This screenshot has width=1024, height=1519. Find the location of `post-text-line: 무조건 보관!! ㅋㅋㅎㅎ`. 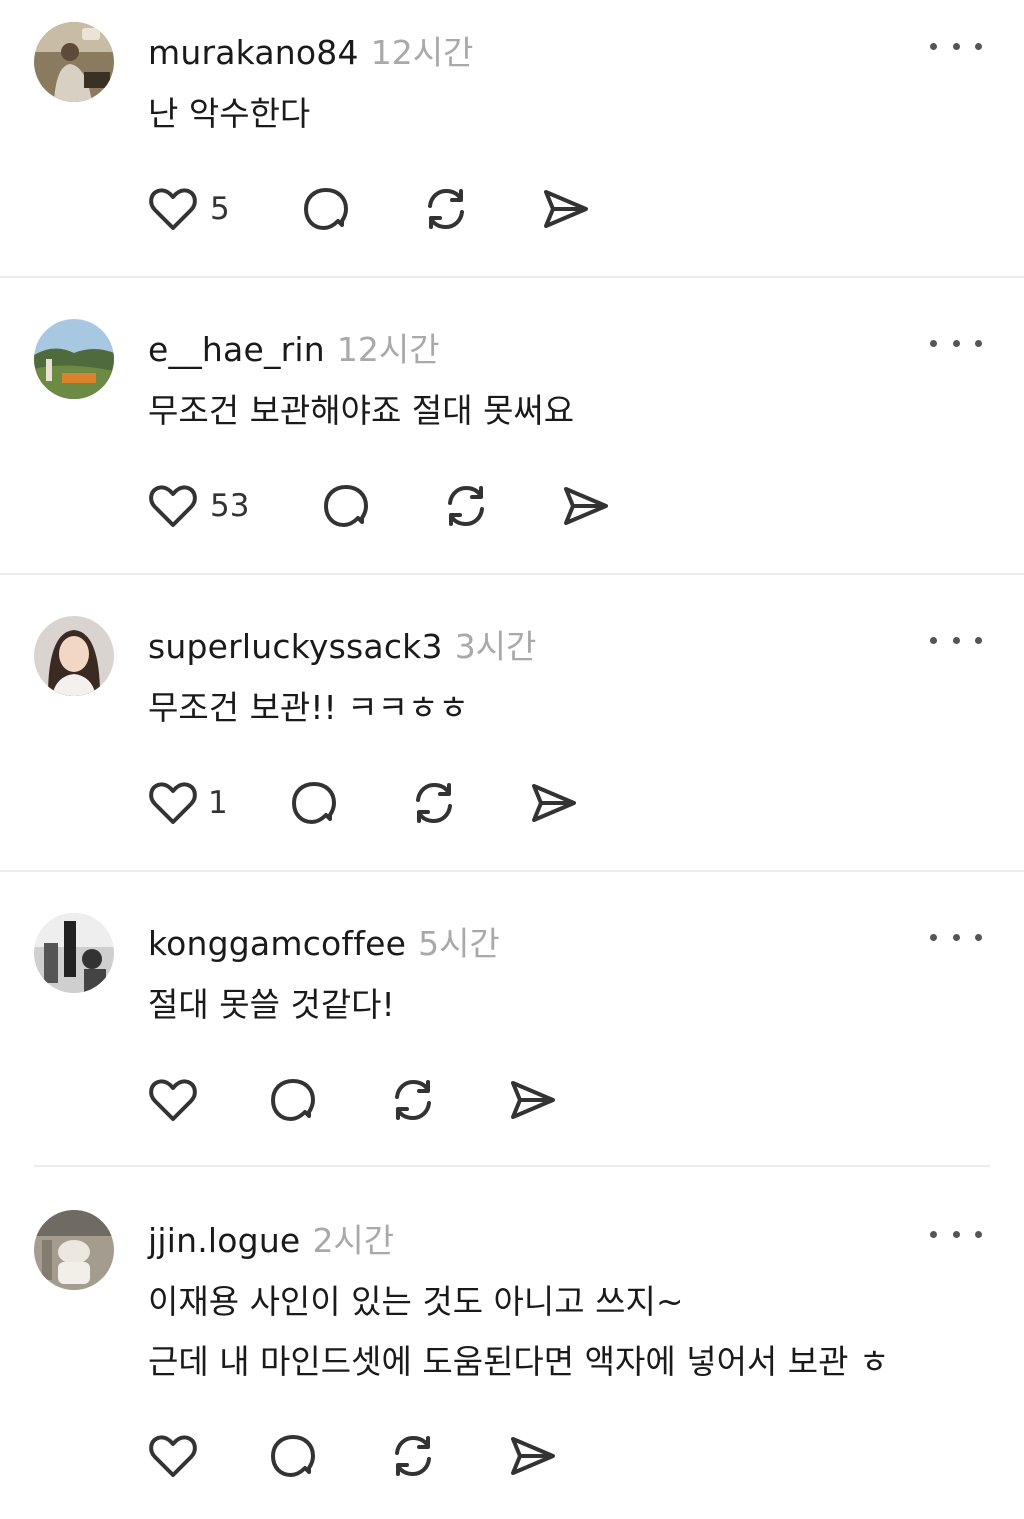

post-text-line: 무조건 보관!! ㅋㅋㅎㅎ is located at coordinates (308, 707).